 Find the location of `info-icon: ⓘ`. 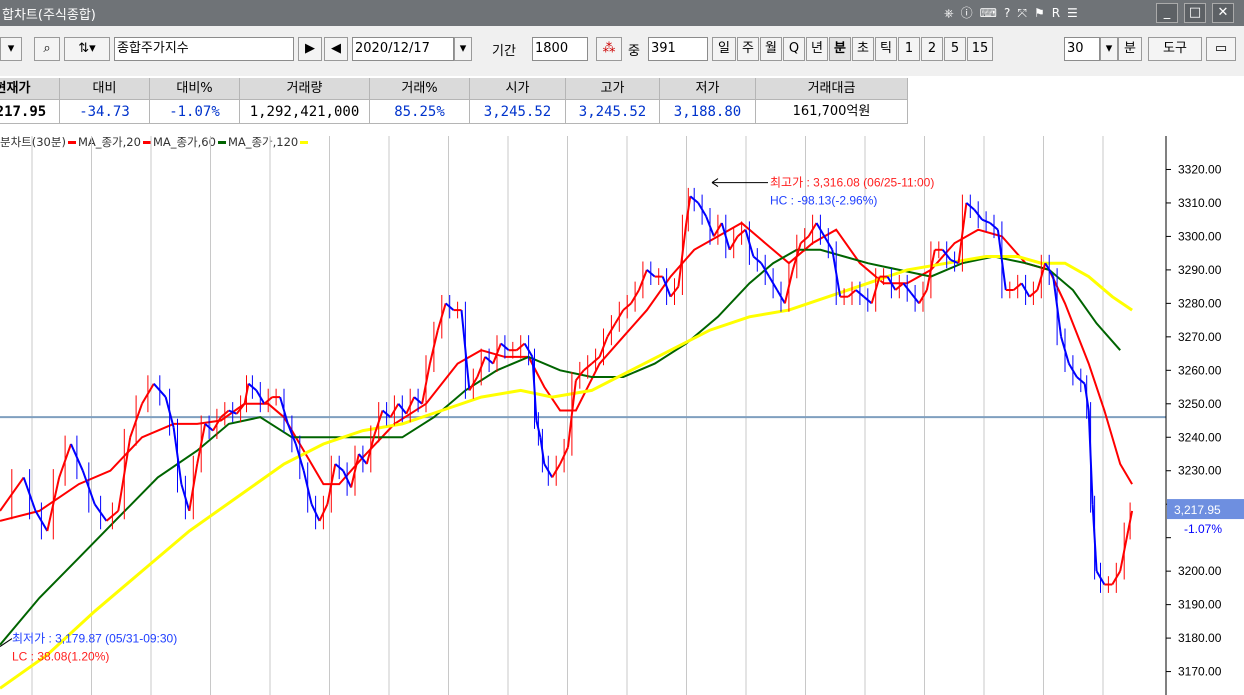

info-icon: ⓘ is located at coordinates (967, 13).